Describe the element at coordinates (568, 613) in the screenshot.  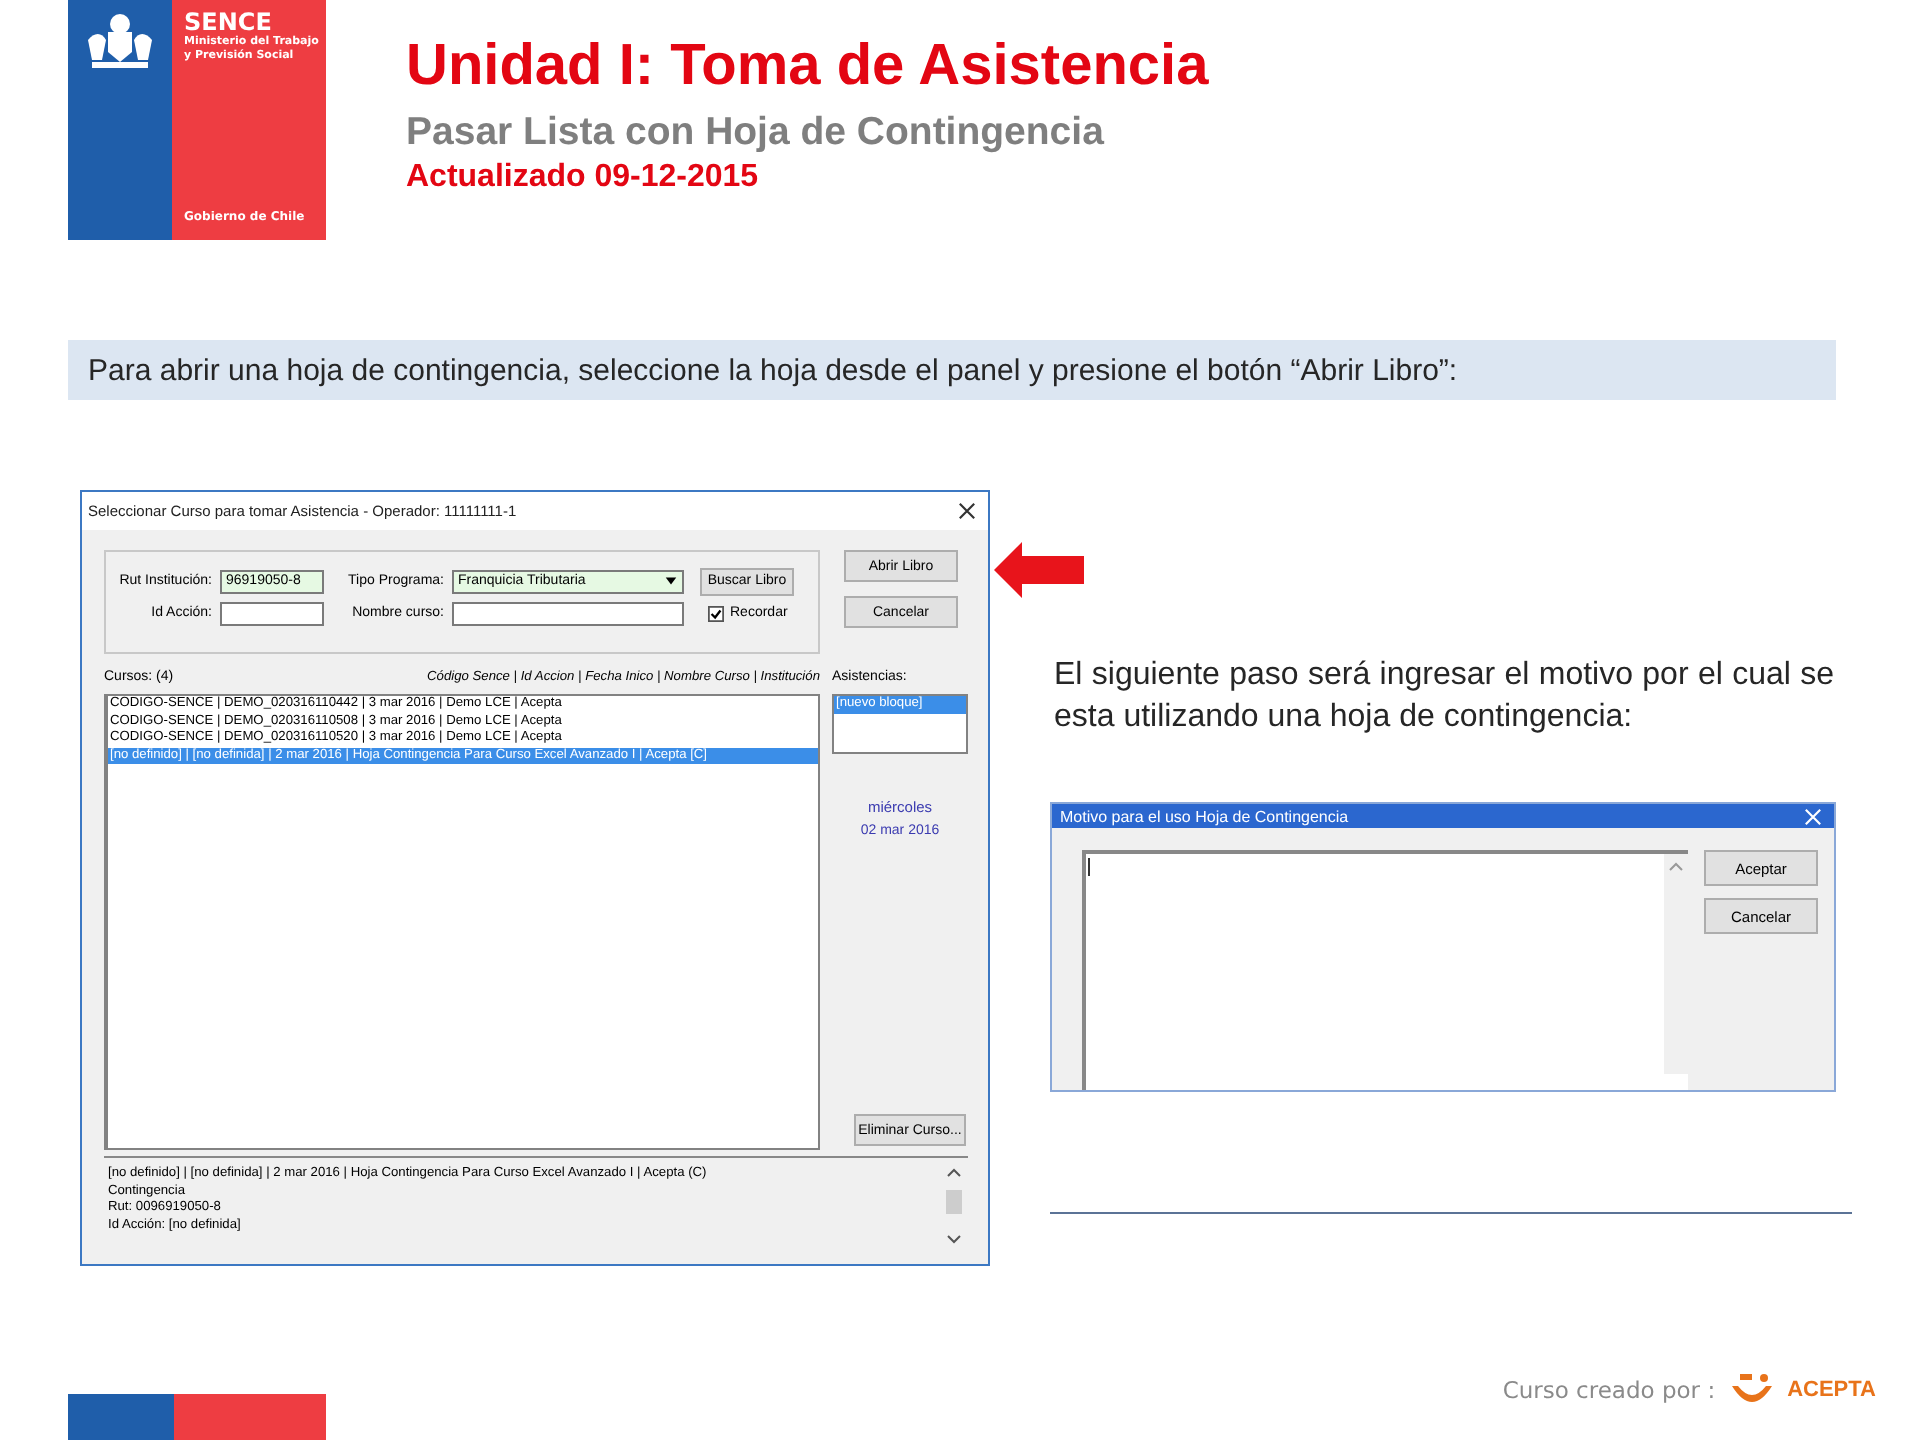
I see `course-name-field` at that location.